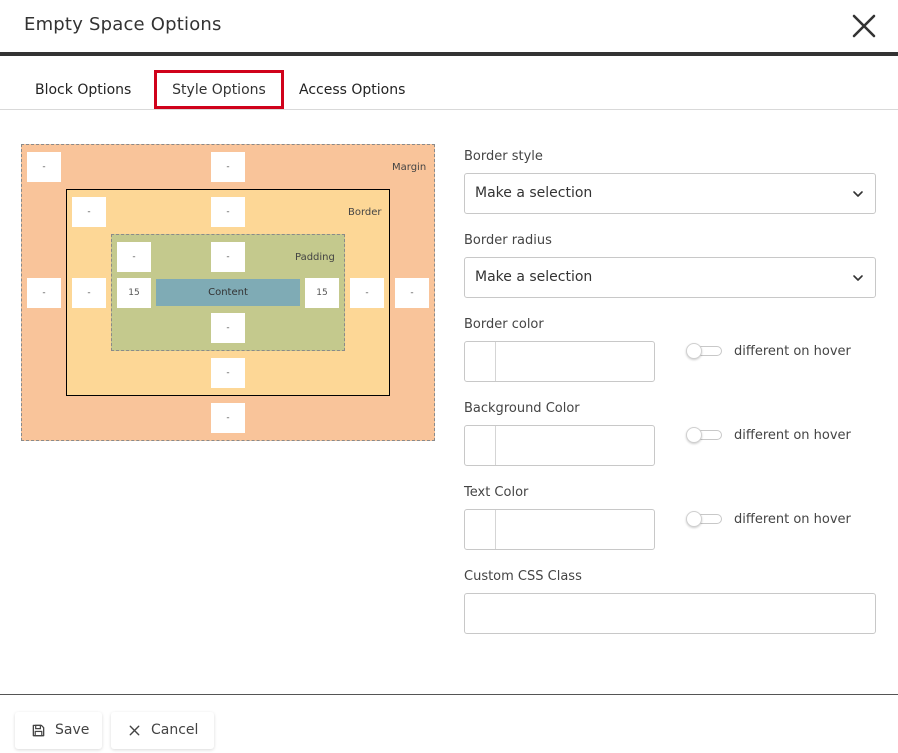 This screenshot has width=898, height=753. What do you see at coordinates (134, 293) in the screenshot?
I see `padding-left-input: 15` at bounding box center [134, 293].